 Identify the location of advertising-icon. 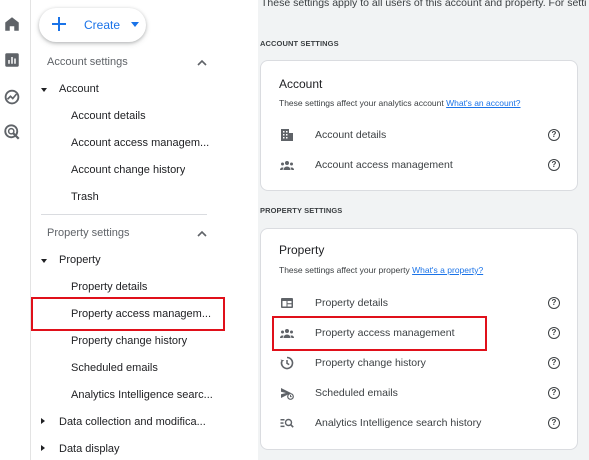
(12, 132).